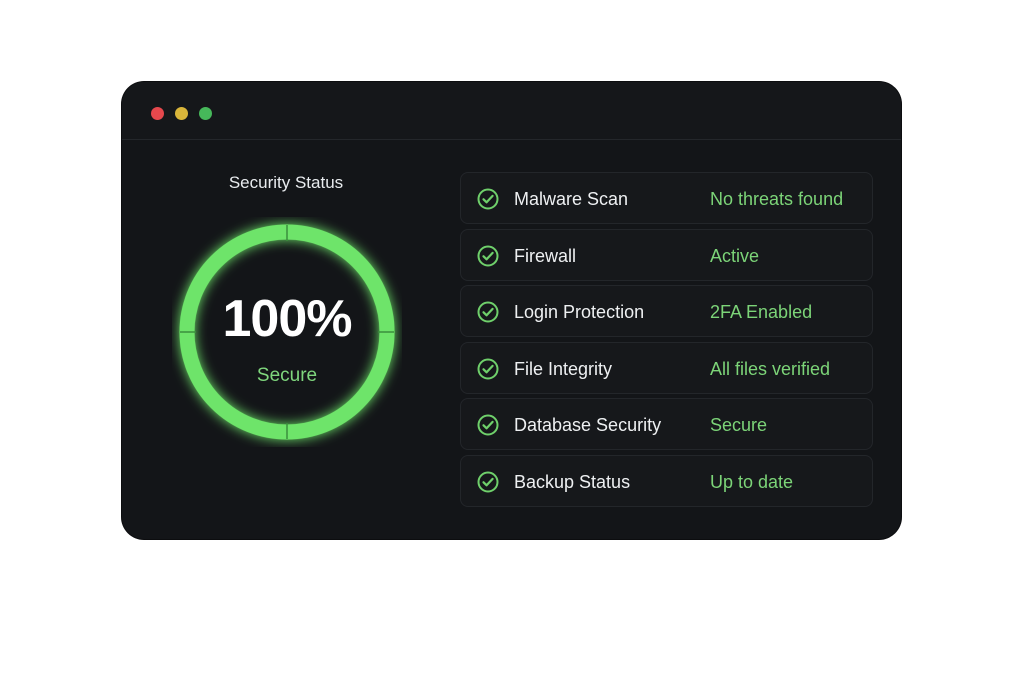 This screenshot has width=1024, height=683. What do you see at coordinates (588, 425) in the screenshot?
I see `check-name: Database Security` at bounding box center [588, 425].